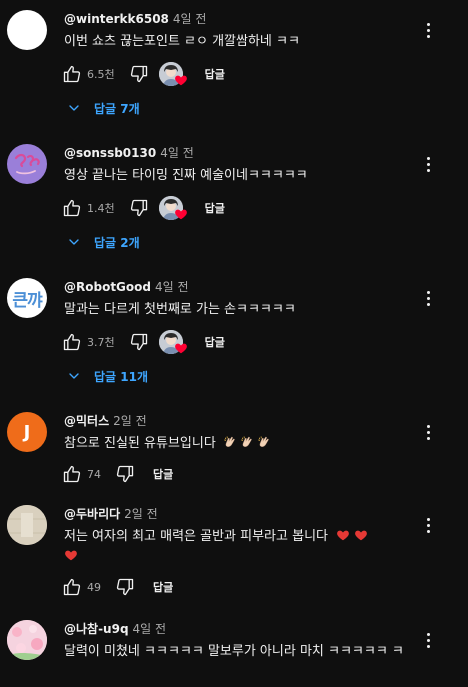 The height and width of the screenshot is (687, 468). I want to click on replies-count-label: 답글 11개, so click(121, 376).